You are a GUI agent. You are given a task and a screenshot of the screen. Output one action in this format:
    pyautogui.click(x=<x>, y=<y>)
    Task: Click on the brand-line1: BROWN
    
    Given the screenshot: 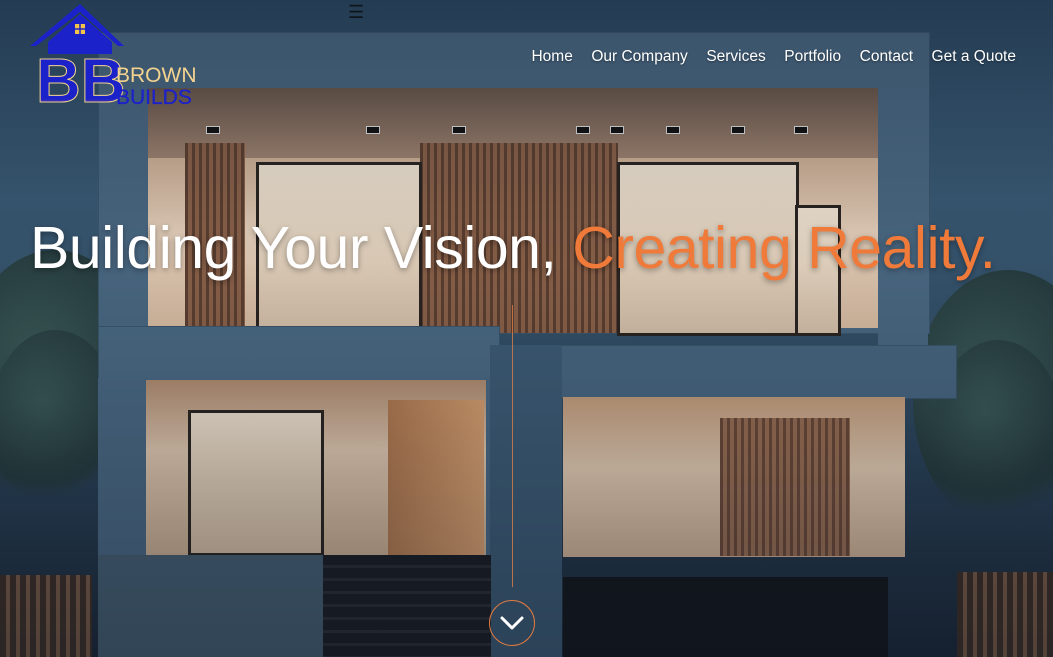 What is the action you would take?
    pyautogui.click(x=156, y=75)
    